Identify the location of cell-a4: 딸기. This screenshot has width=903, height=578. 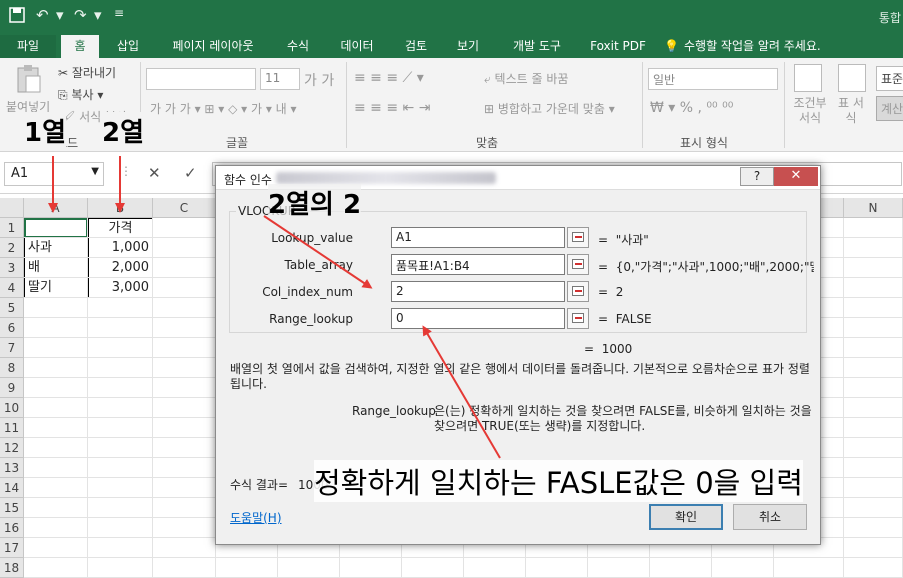
(56, 288).